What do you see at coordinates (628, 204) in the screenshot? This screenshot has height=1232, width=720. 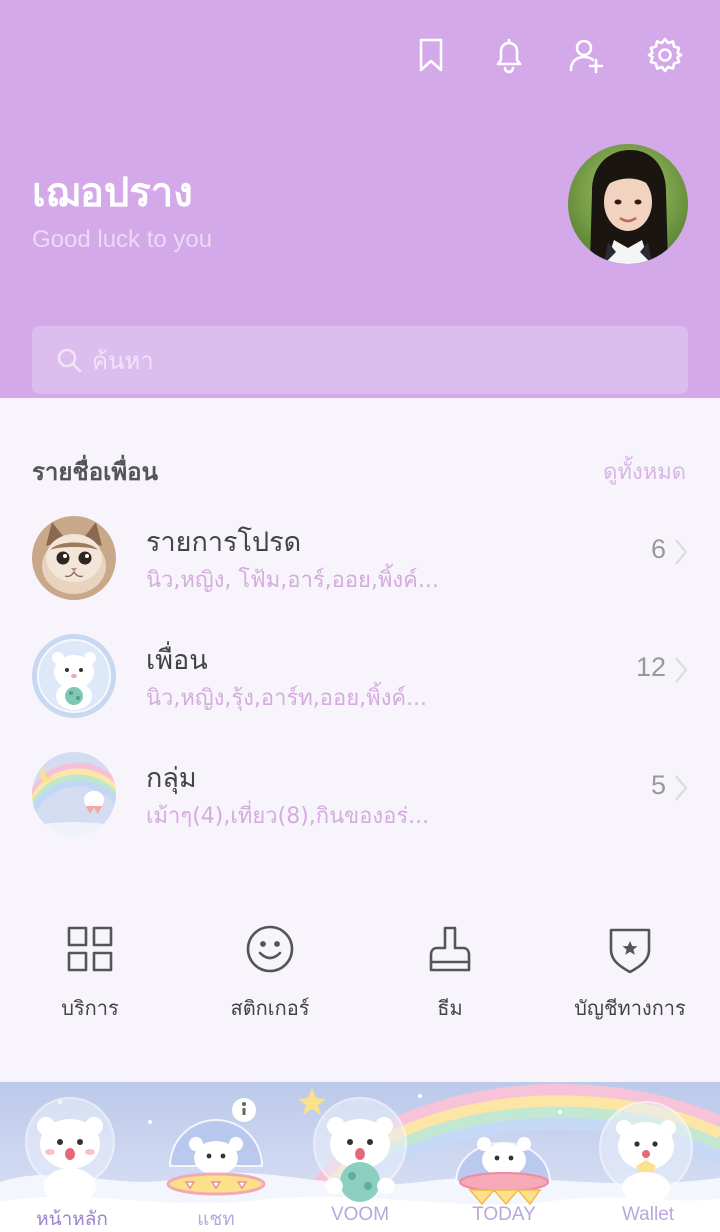 I see `avatar` at bounding box center [628, 204].